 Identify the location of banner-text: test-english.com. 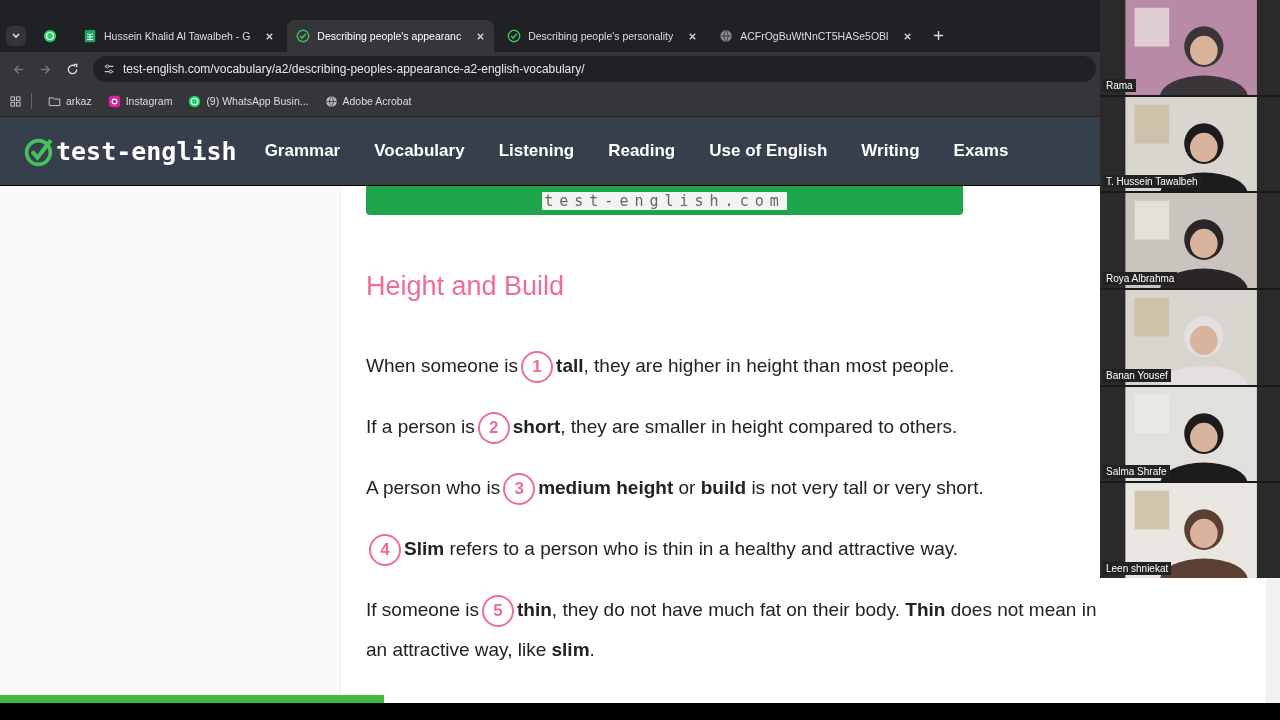
(664, 200).